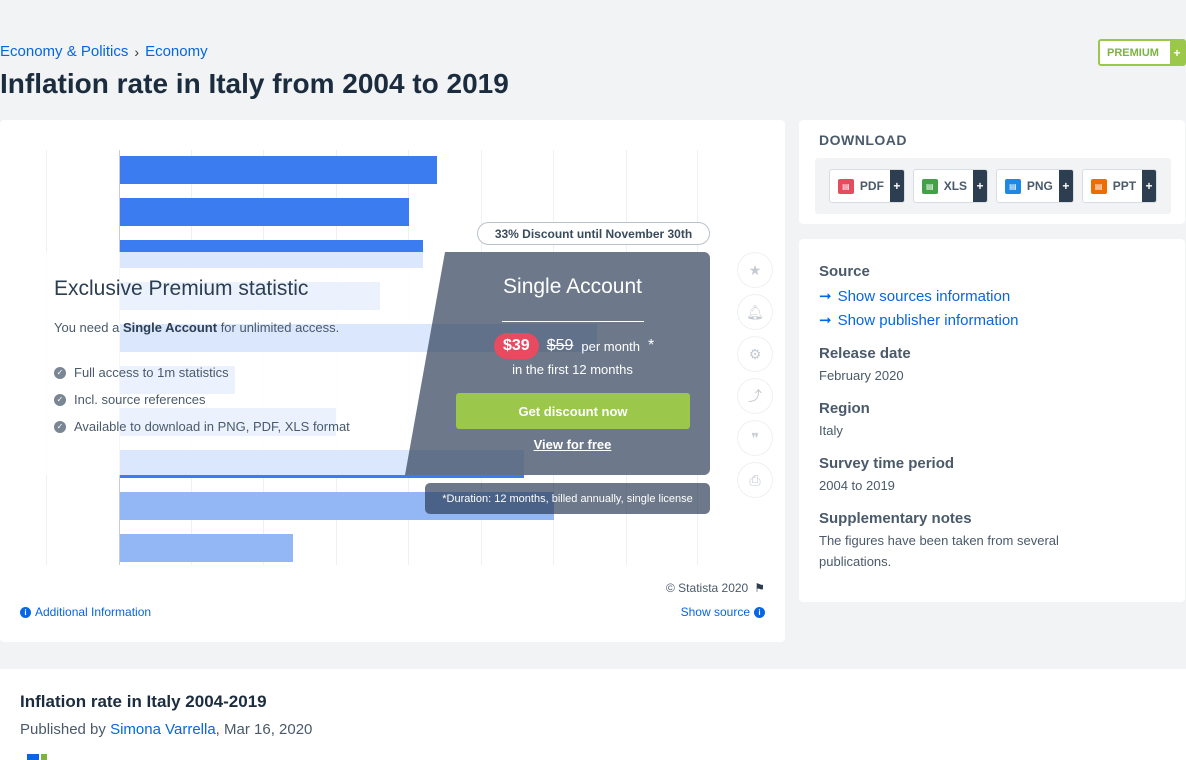  I want to click on download-xls-label: XLS, so click(955, 186).